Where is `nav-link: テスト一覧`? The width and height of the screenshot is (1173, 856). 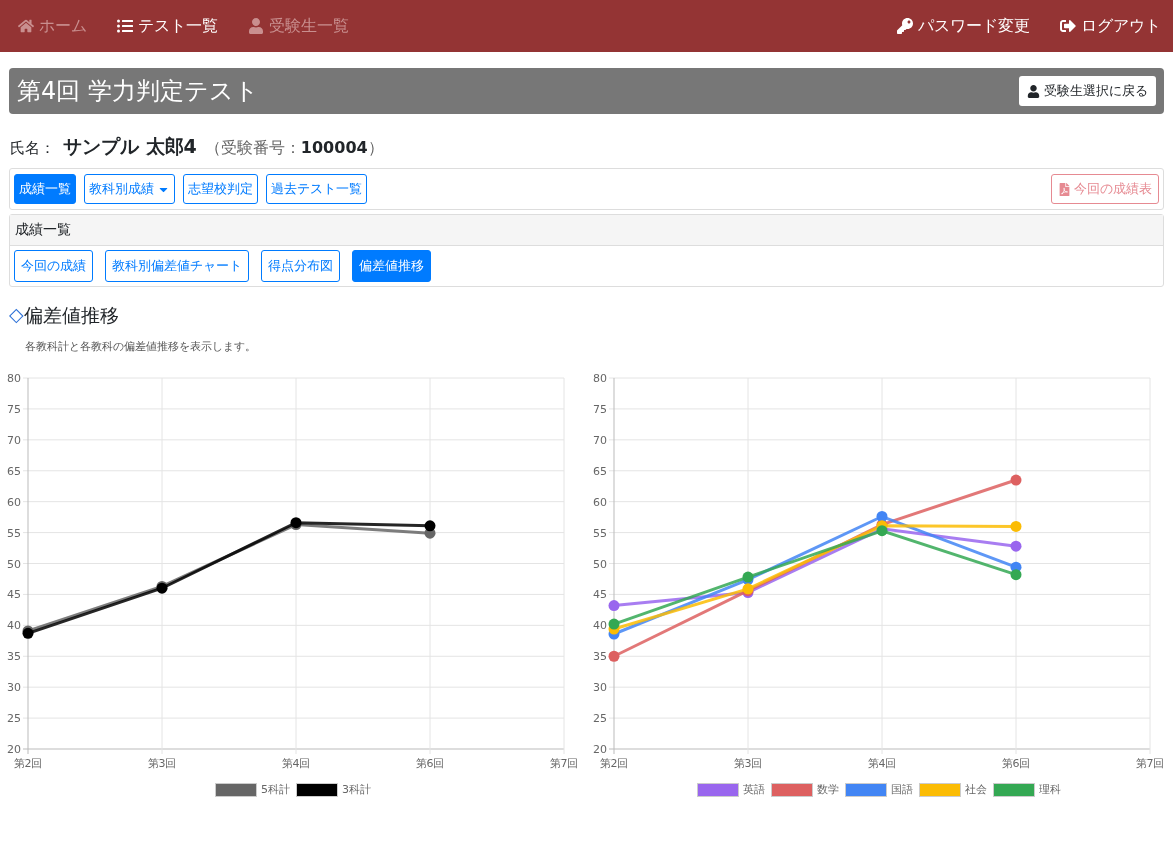 nav-link: テスト一覧 is located at coordinates (167, 26).